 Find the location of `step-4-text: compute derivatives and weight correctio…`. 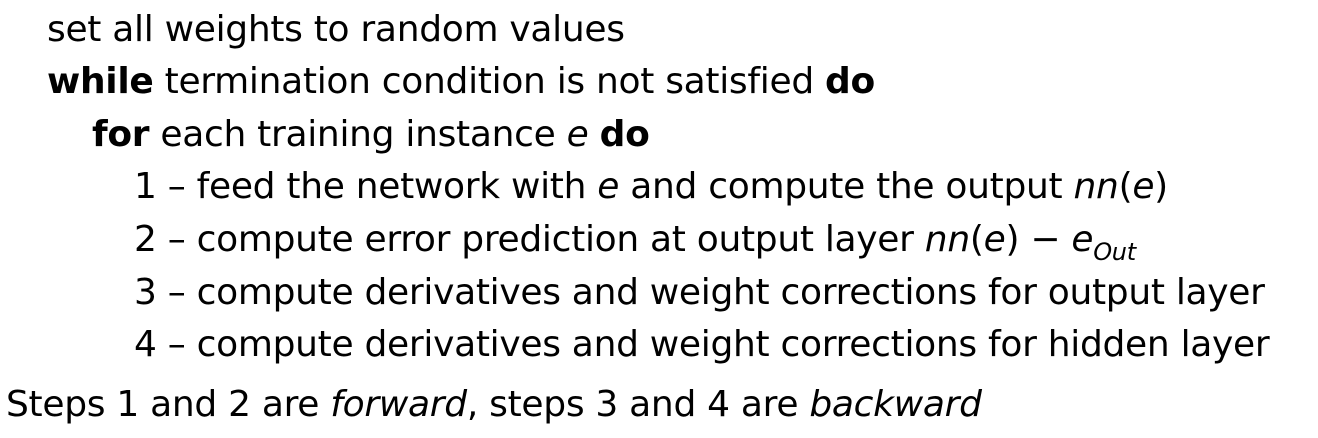

step-4-text: compute derivatives and weight correctio… is located at coordinates (733, 344).